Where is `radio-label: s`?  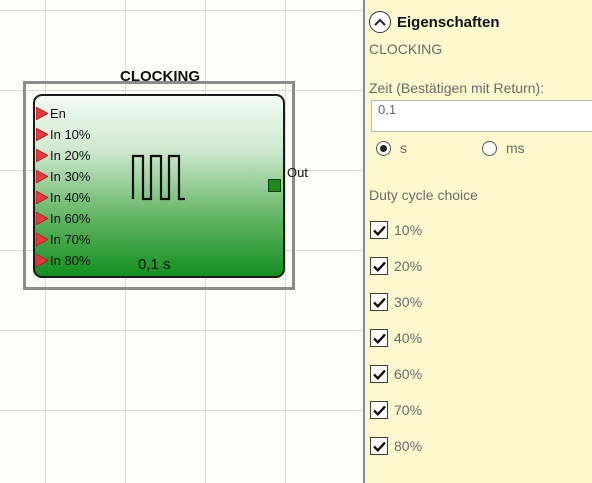
radio-label: s is located at coordinates (403, 148).